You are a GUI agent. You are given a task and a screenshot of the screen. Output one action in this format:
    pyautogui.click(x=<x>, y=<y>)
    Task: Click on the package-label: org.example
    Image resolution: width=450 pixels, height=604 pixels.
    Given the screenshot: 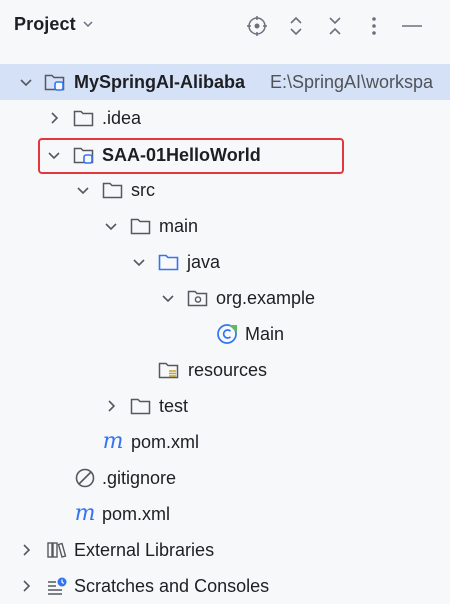 What is the action you would take?
    pyautogui.click(x=266, y=297)
    